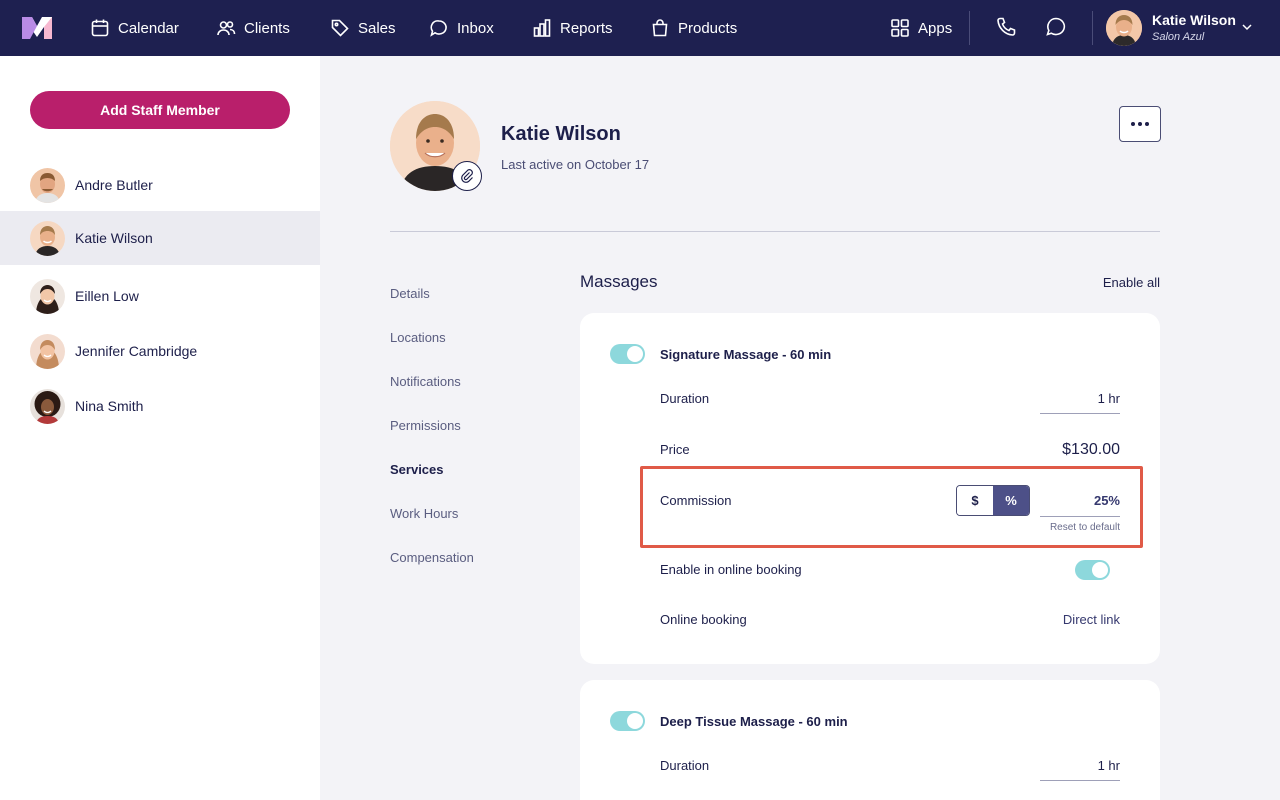 This screenshot has height=800, width=1280. I want to click on messages-button, so click(1057, 28).